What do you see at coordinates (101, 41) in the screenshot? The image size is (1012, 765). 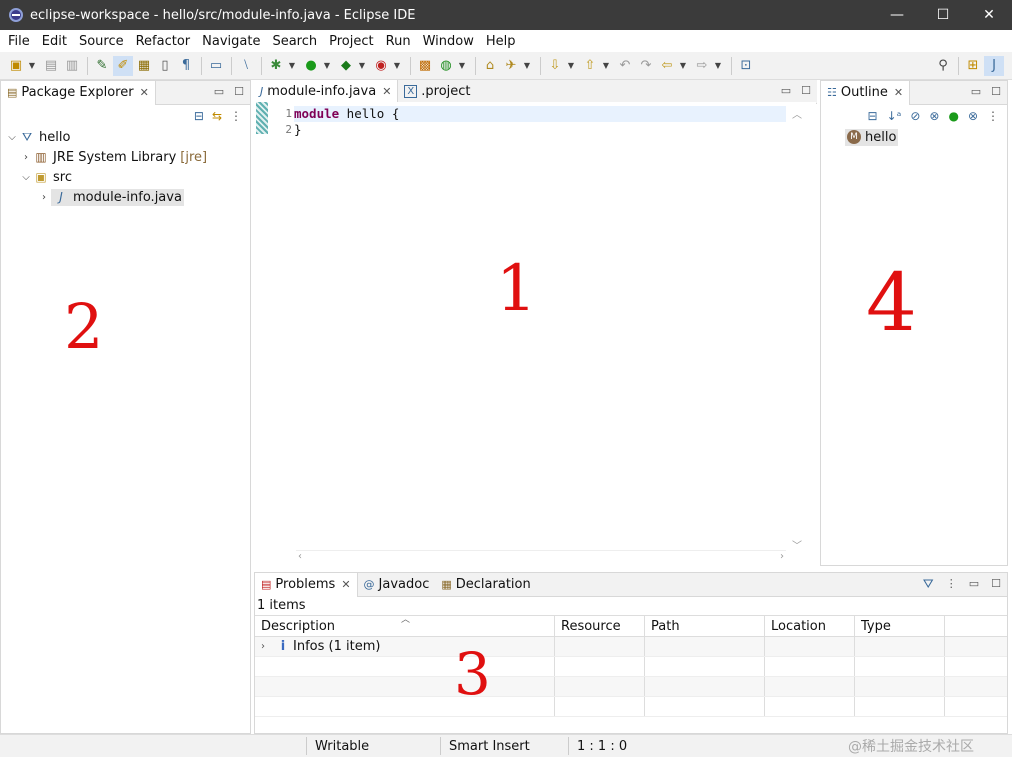 I see `menu-source: Source` at bounding box center [101, 41].